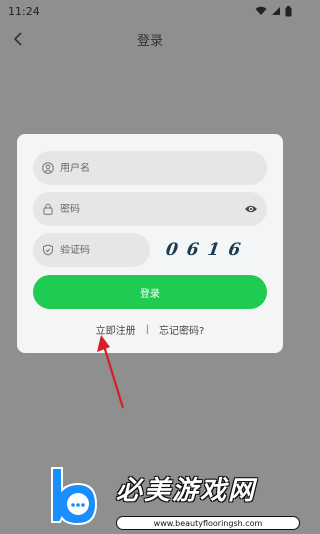 This screenshot has height=534, width=320. I want to click on back-button, so click(18, 39).